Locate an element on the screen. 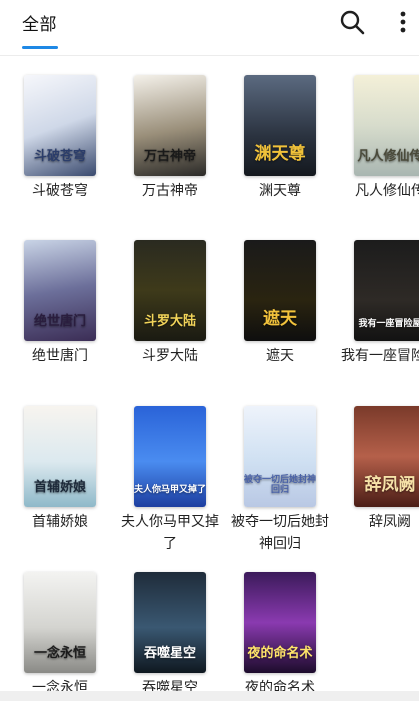 This screenshot has height=701, width=419. book-title: 被夺一切后她封神回归 is located at coordinates (280, 533).